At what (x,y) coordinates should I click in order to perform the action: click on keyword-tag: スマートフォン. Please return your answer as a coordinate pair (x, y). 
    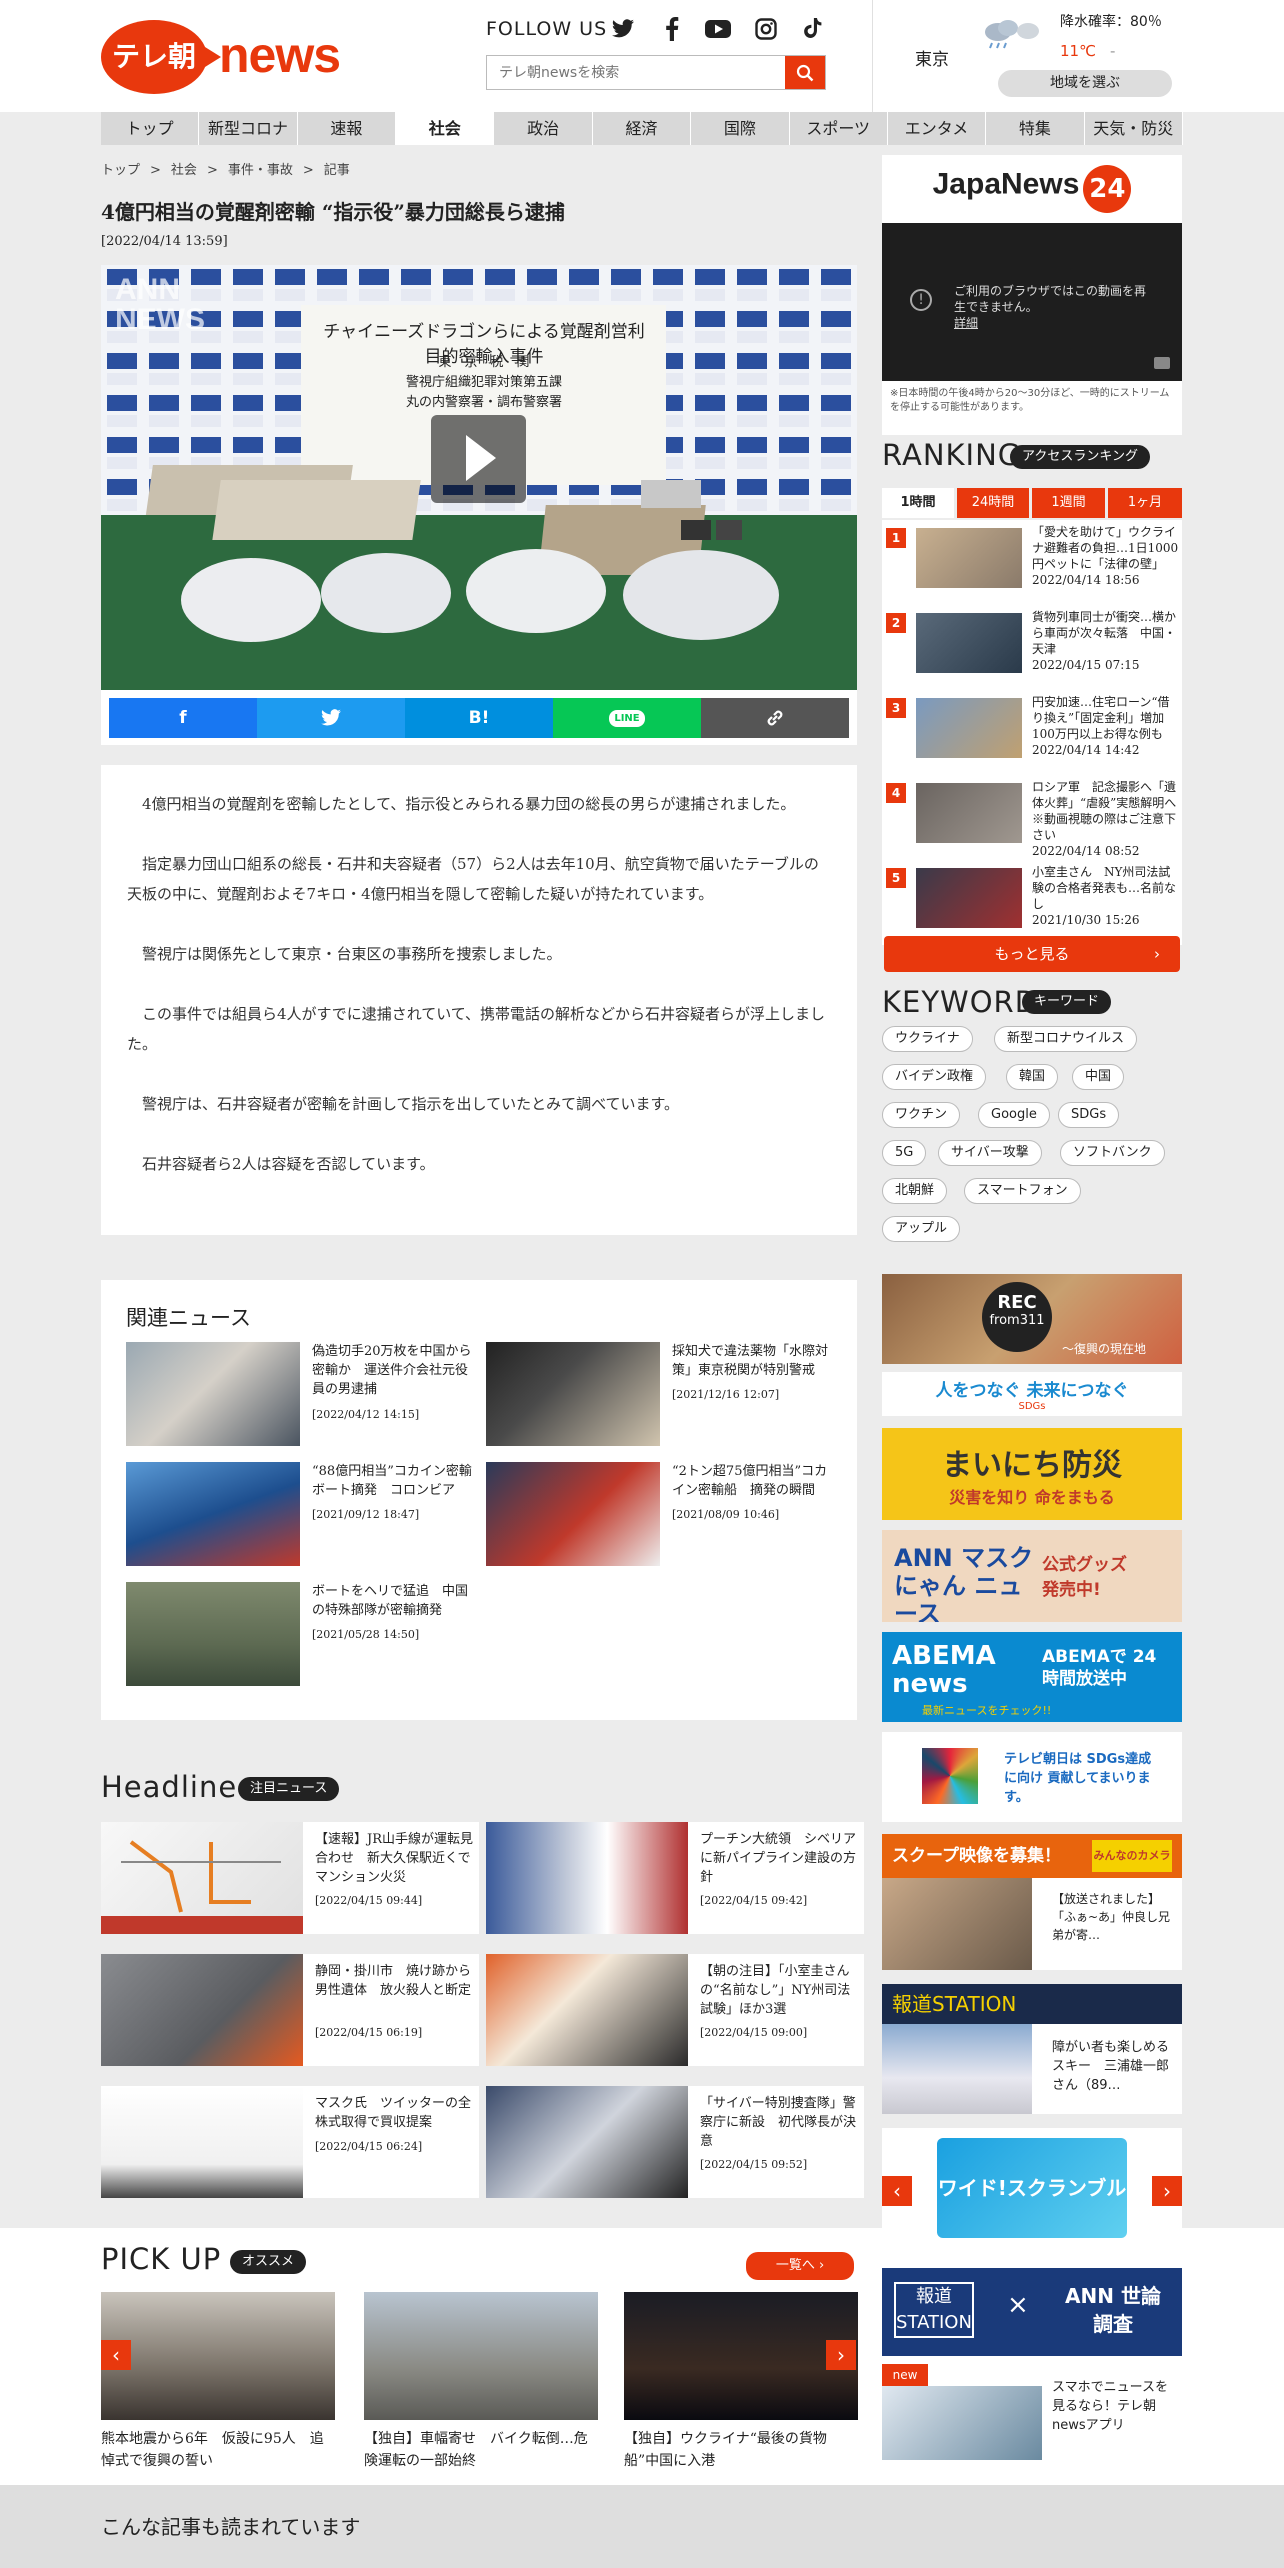
    Looking at the image, I should click on (1022, 1191).